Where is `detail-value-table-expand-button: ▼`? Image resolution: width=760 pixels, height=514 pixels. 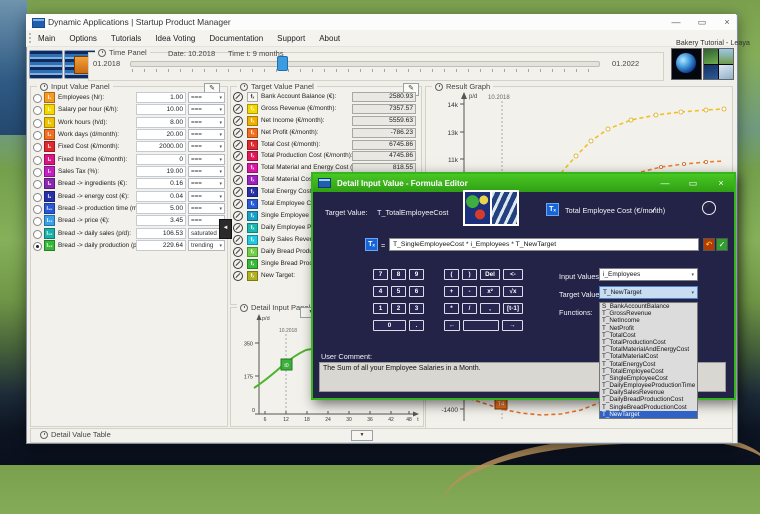 detail-value-table-expand-button: ▼ is located at coordinates (362, 435).